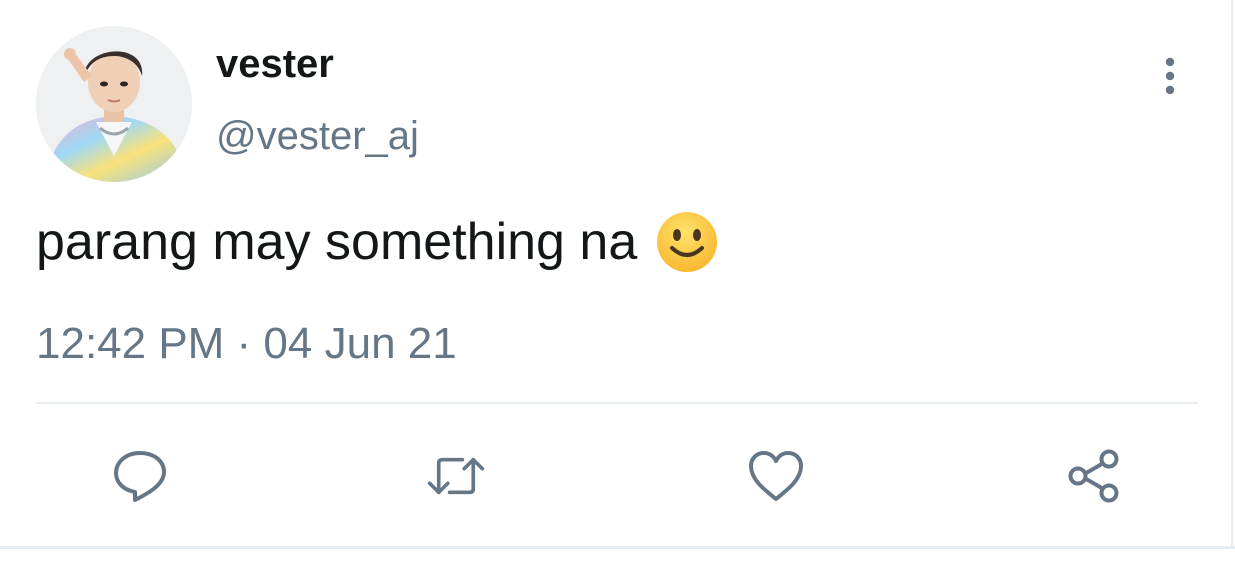 This screenshot has height=567, width=1235. Describe the element at coordinates (1170, 76) in the screenshot. I see `more-options-icon` at that location.